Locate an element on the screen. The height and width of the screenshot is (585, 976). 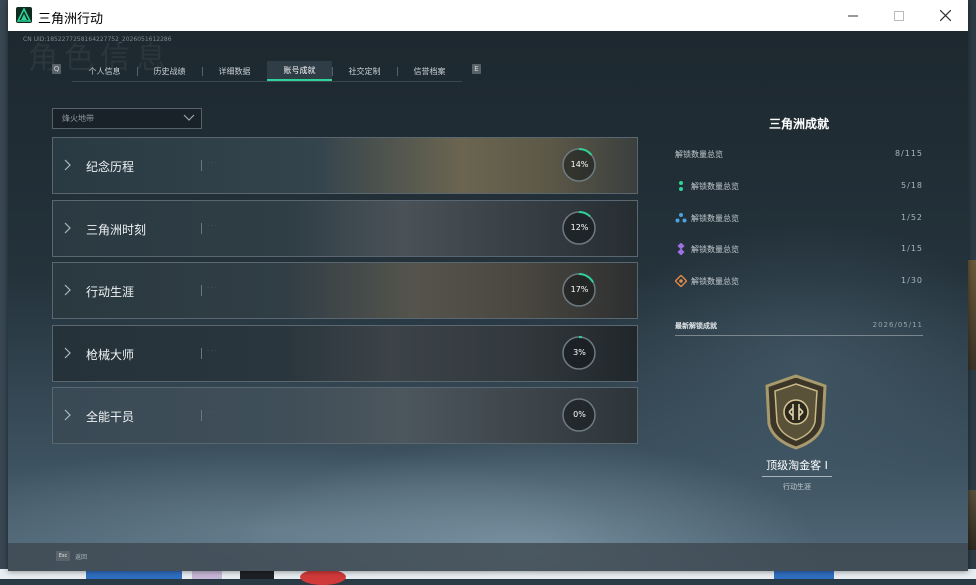
minimize-button is located at coordinates (853, 15).